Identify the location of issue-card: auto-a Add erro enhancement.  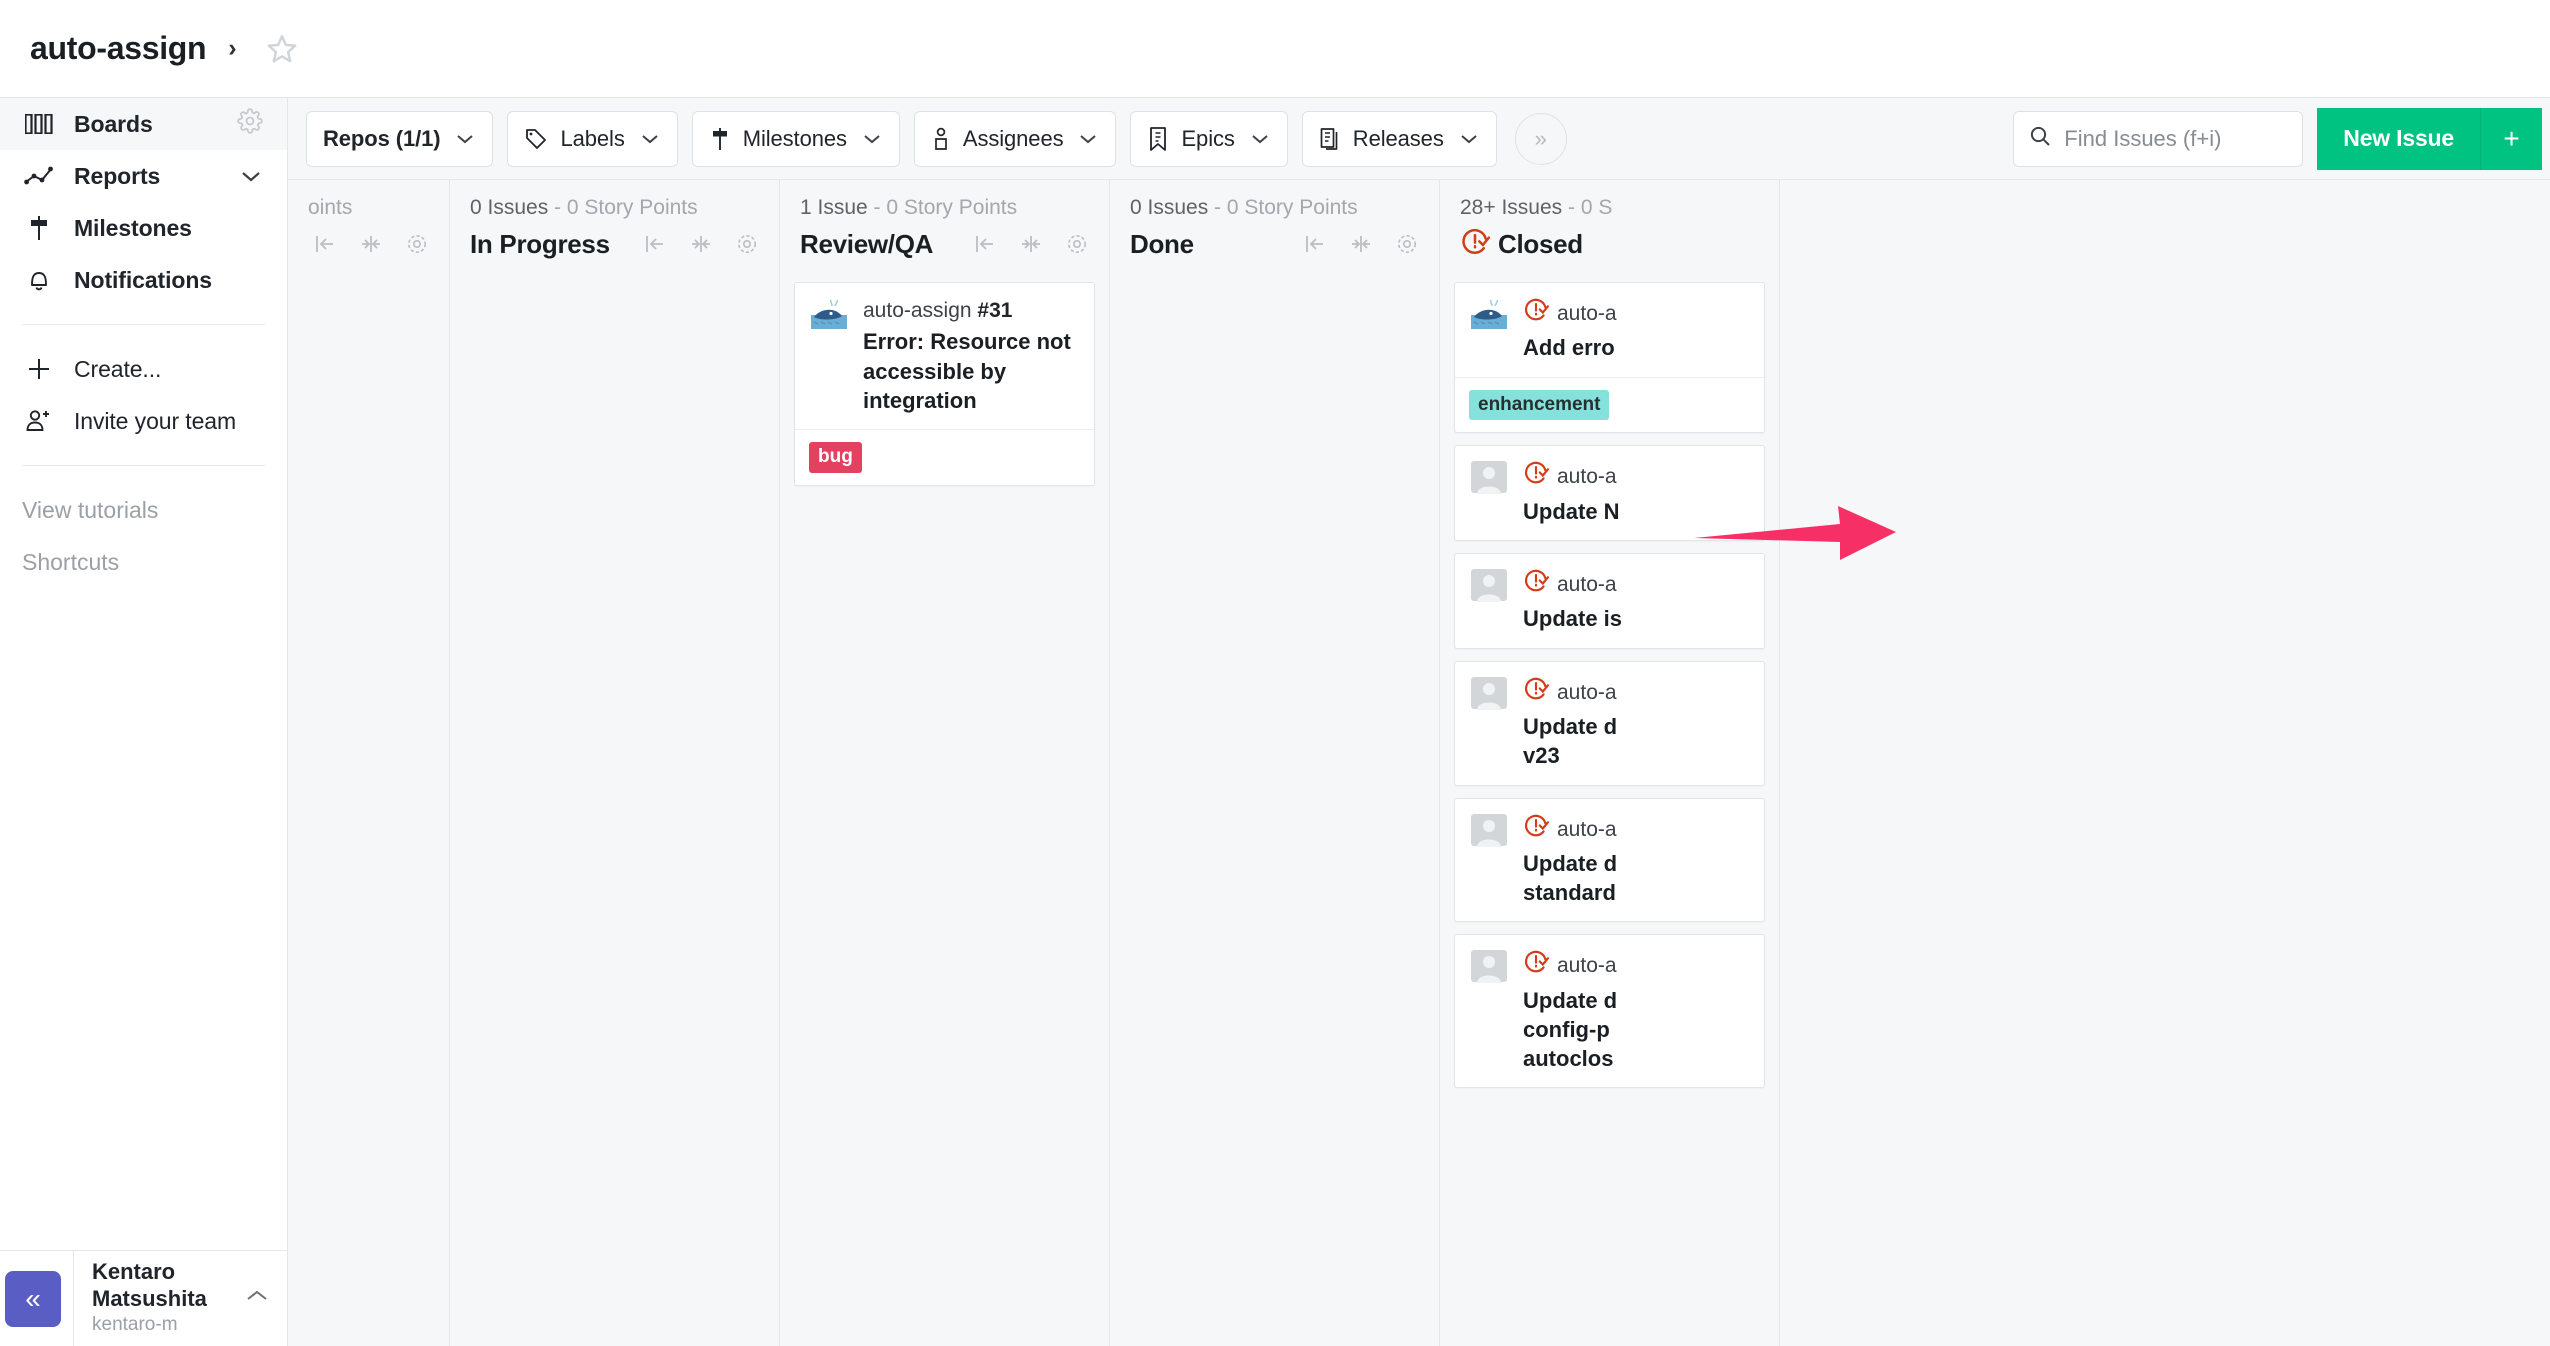
(1609, 358).